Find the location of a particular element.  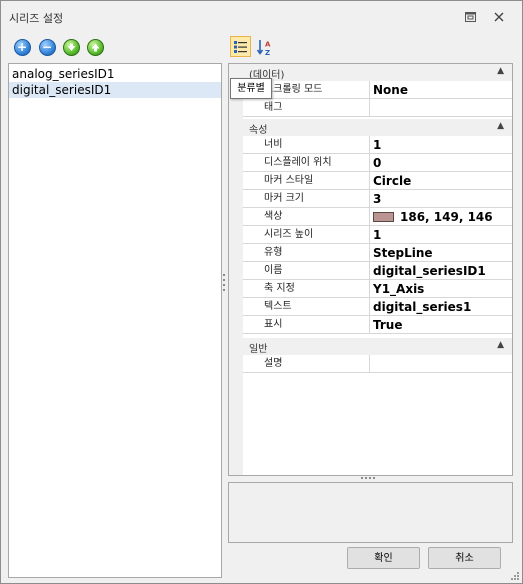

vertical-splitter is located at coordinates (224, 286).